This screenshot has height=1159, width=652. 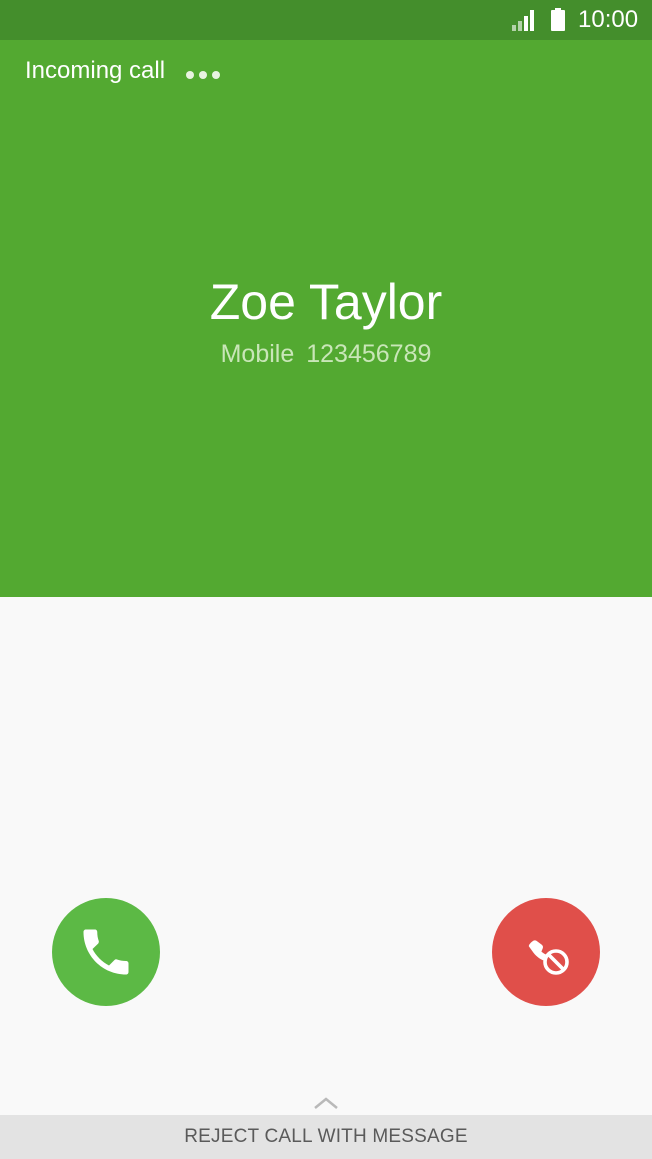 I want to click on caller-number: 123456789, so click(x=369, y=354).